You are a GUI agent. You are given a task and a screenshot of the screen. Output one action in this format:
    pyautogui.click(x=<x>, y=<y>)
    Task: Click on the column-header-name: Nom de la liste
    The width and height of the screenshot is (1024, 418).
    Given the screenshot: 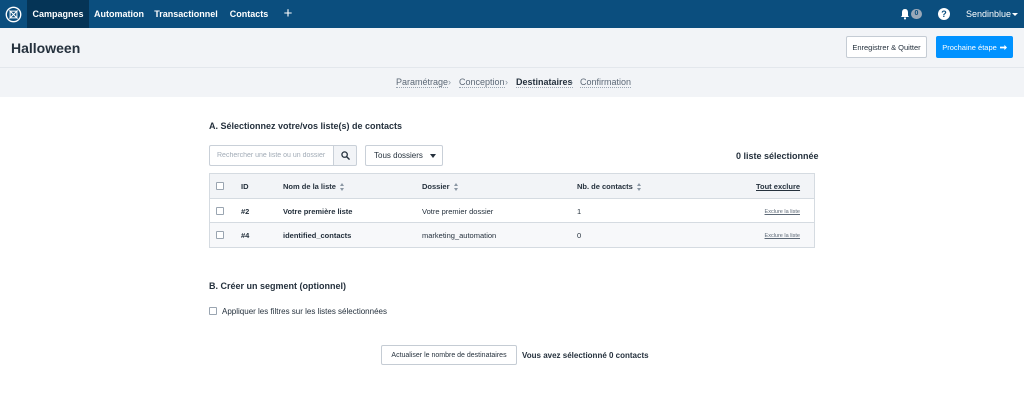 What is the action you would take?
    pyautogui.click(x=314, y=186)
    